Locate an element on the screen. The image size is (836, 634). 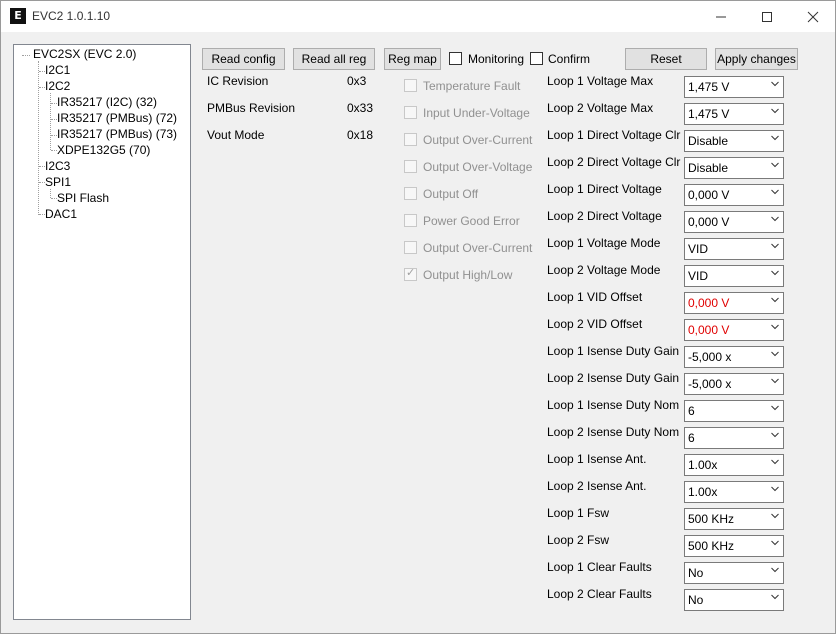
confirm-label: Confirm is located at coordinates (569, 59).